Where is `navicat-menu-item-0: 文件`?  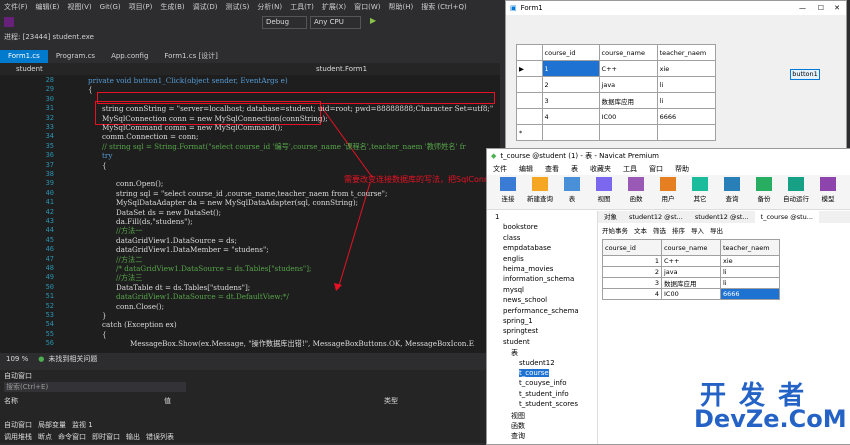 navicat-menu-item-0: 文件 is located at coordinates (500, 169).